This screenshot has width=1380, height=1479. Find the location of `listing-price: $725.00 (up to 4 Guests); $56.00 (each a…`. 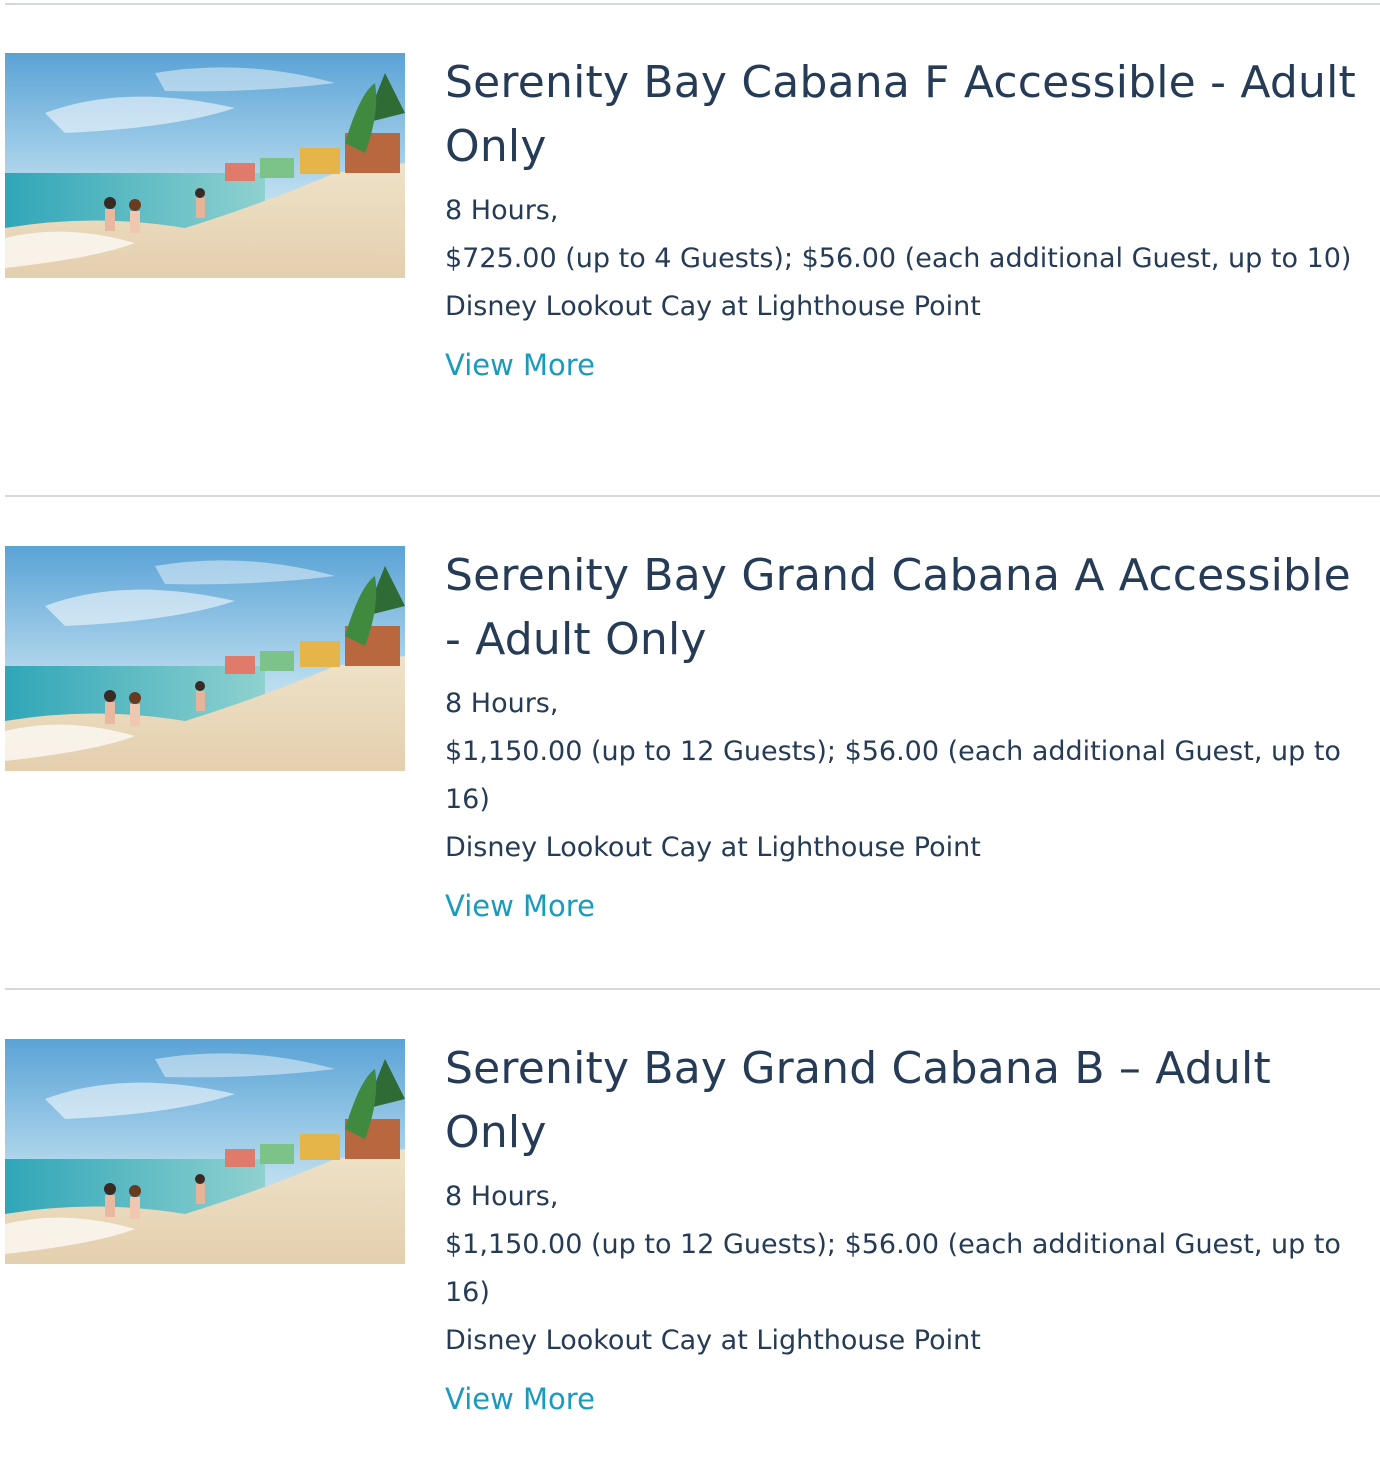

listing-price: $725.00 (up to 4 Guests); $56.00 (each a… is located at coordinates (898, 258).